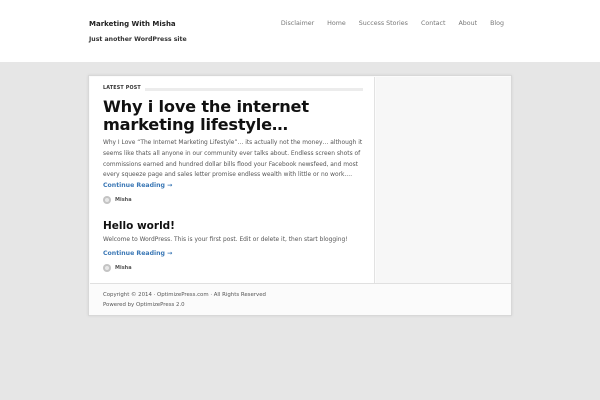 The image size is (600, 400). Describe the element at coordinates (138, 39) in the screenshot. I see `site-tagline: Just another WordPress site` at that location.